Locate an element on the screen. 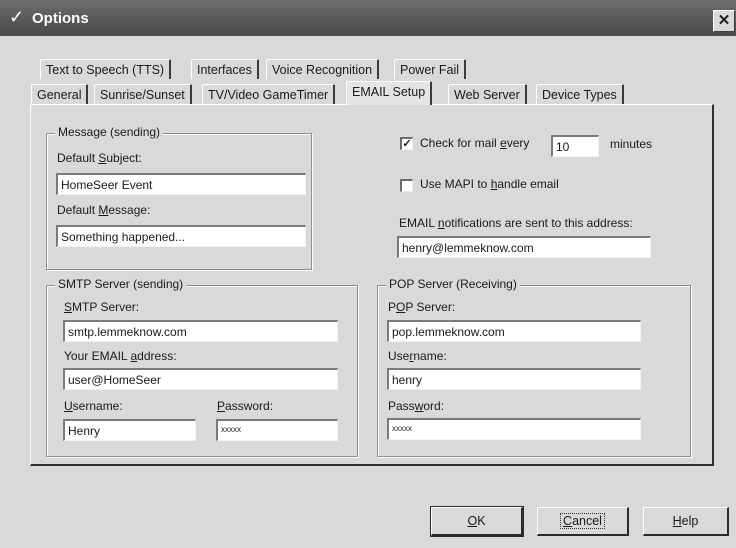 The width and height of the screenshot is (736, 548). check-mail-checkbox: ✓ is located at coordinates (406, 143).